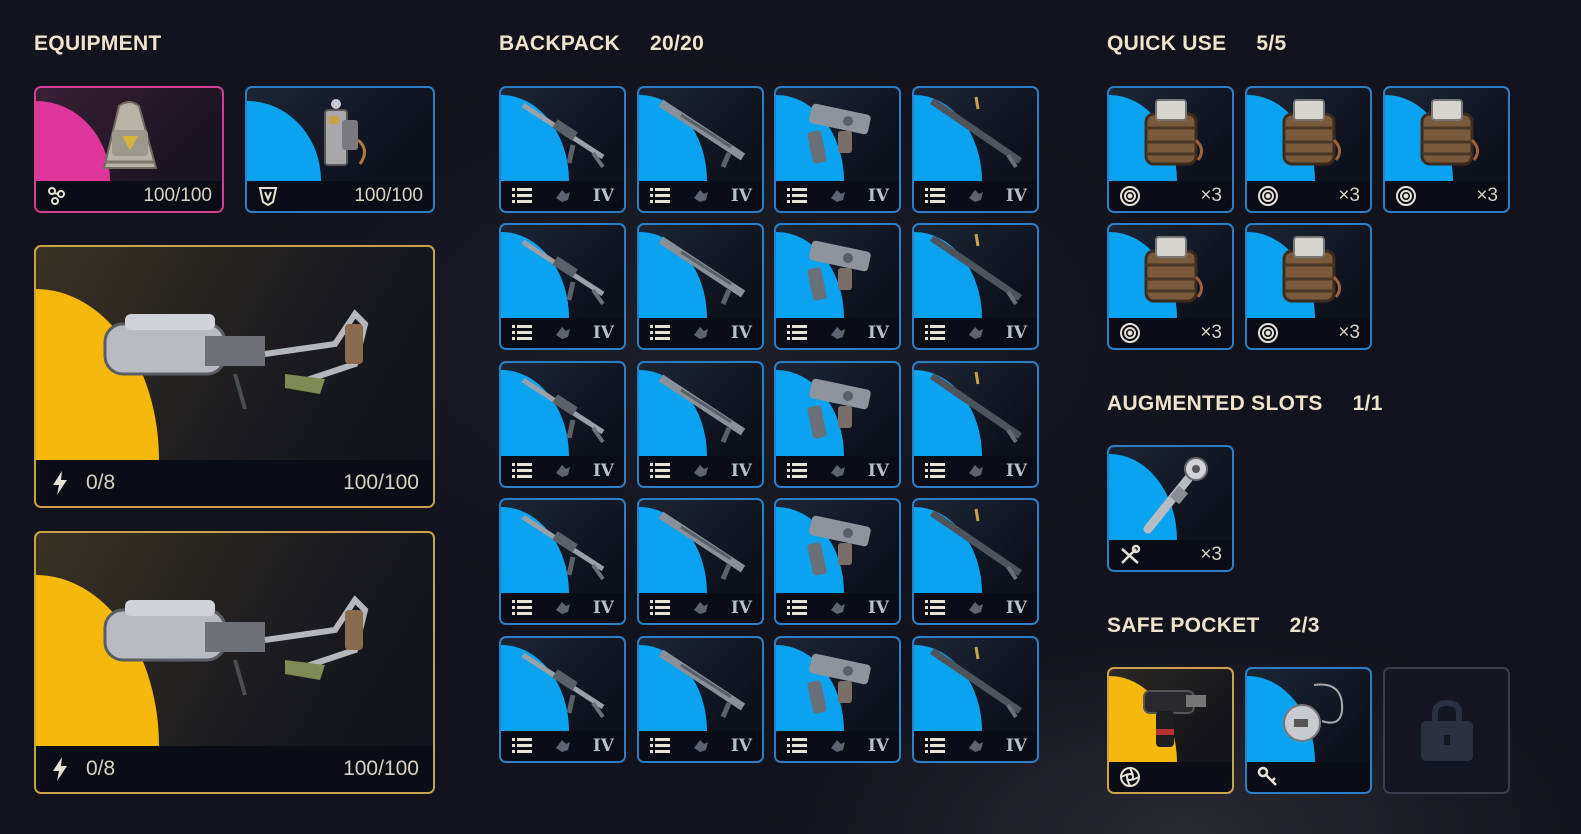 The height and width of the screenshot is (834, 1581). Describe the element at coordinates (1245, 403) in the screenshot. I see `augmented-slots-title: AUGMENTED SLOTS 1/1` at that location.